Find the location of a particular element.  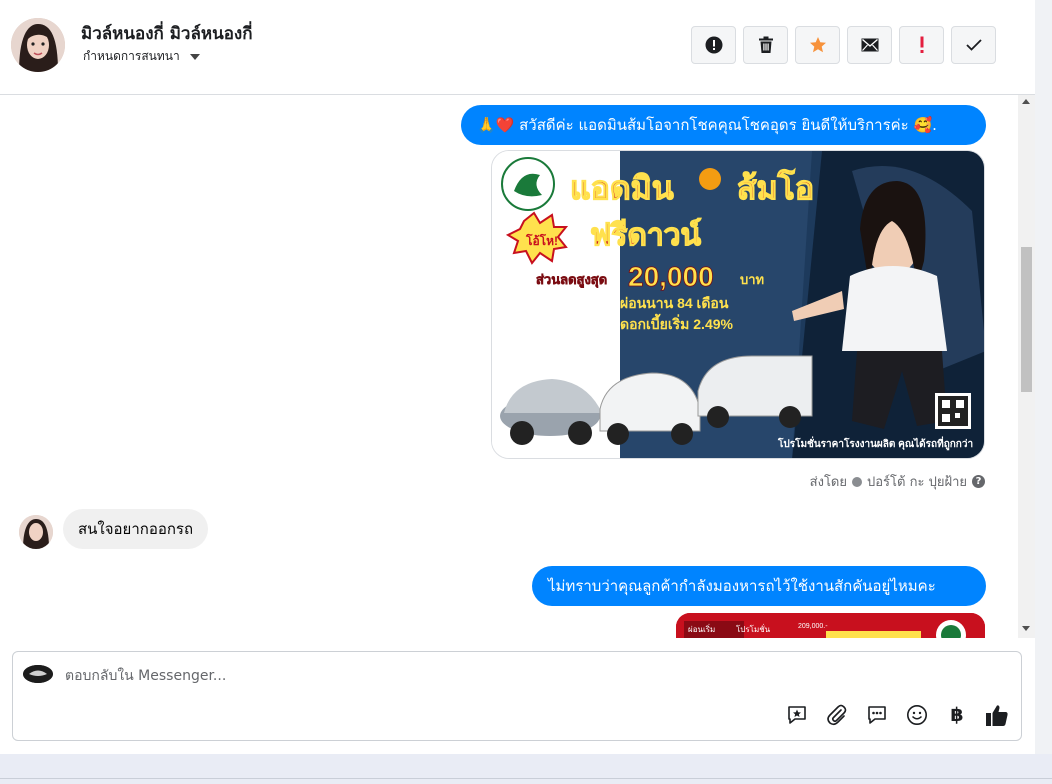

mark-done-button is located at coordinates (973, 45).